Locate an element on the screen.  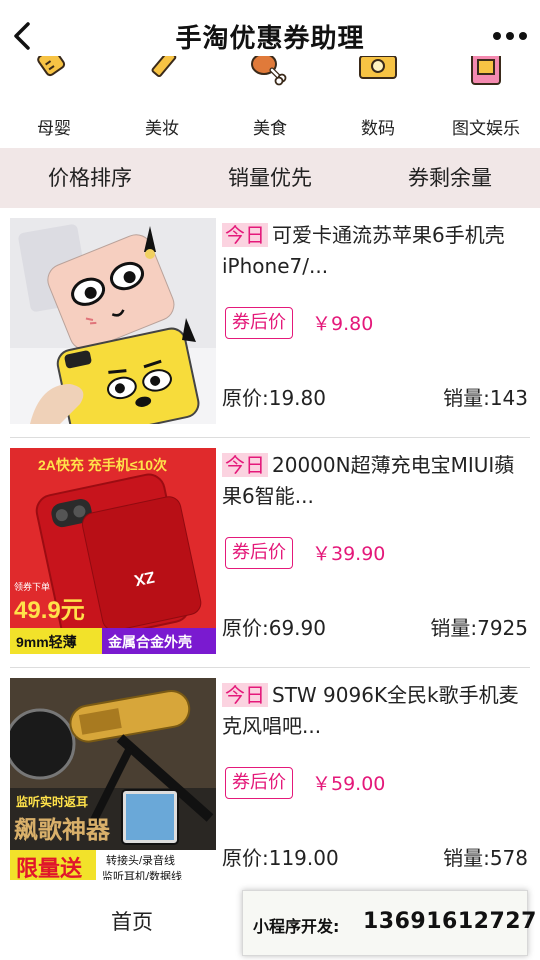
image-gift: 限量送 is located at coordinates (49, 868).